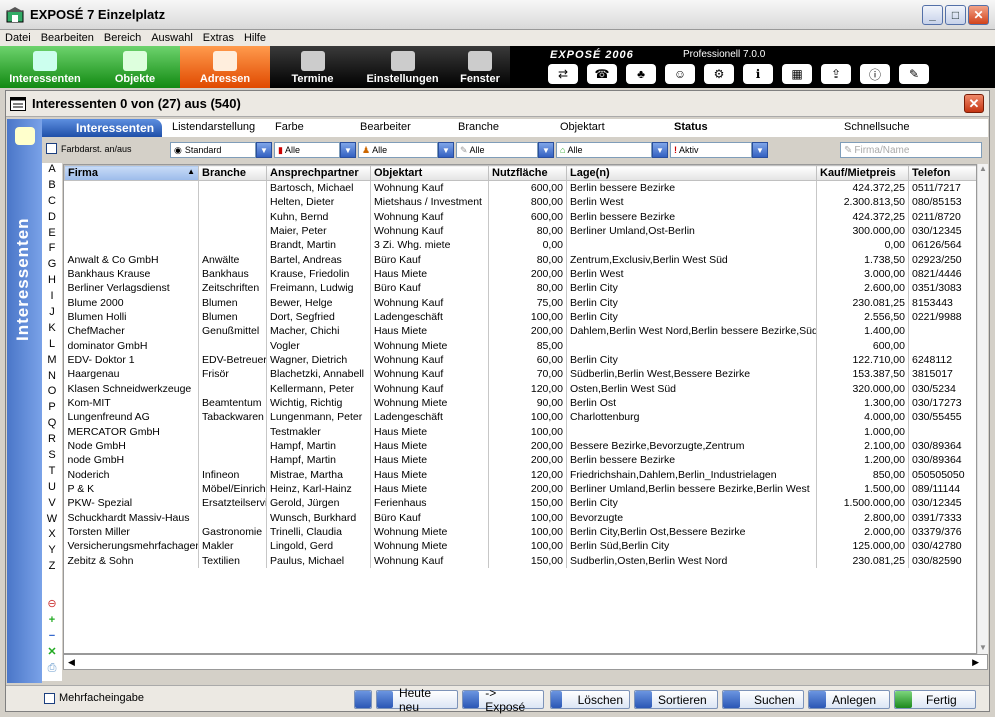 Image resolution: width=995 pixels, height=717 pixels. What do you see at coordinates (71, 662) in the screenshot?
I see `scroll-left-icon: ◀` at bounding box center [71, 662].